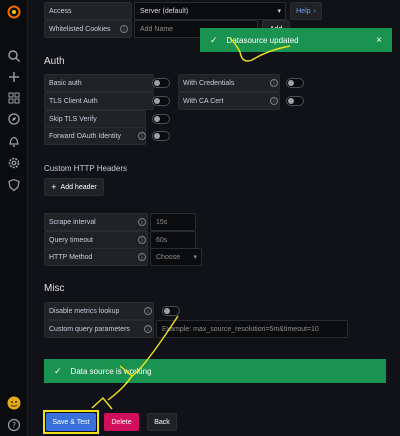  Describe the element at coordinates (306, 11) in the screenshot. I see `help-button: Help ›` at that location.